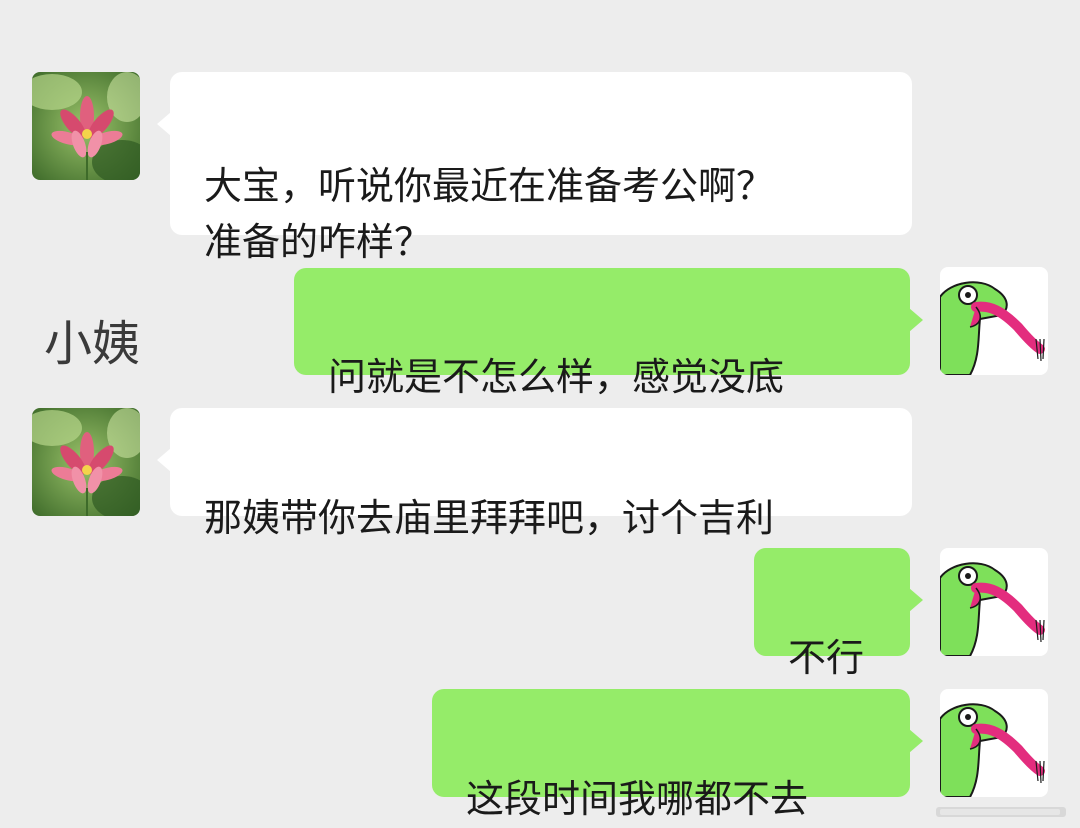 The width and height of the screenshot is (1080, 828). Describe the element at coordinates (92, 344) in the screenshot. I see `contact-name-label: 小姨` at that location.